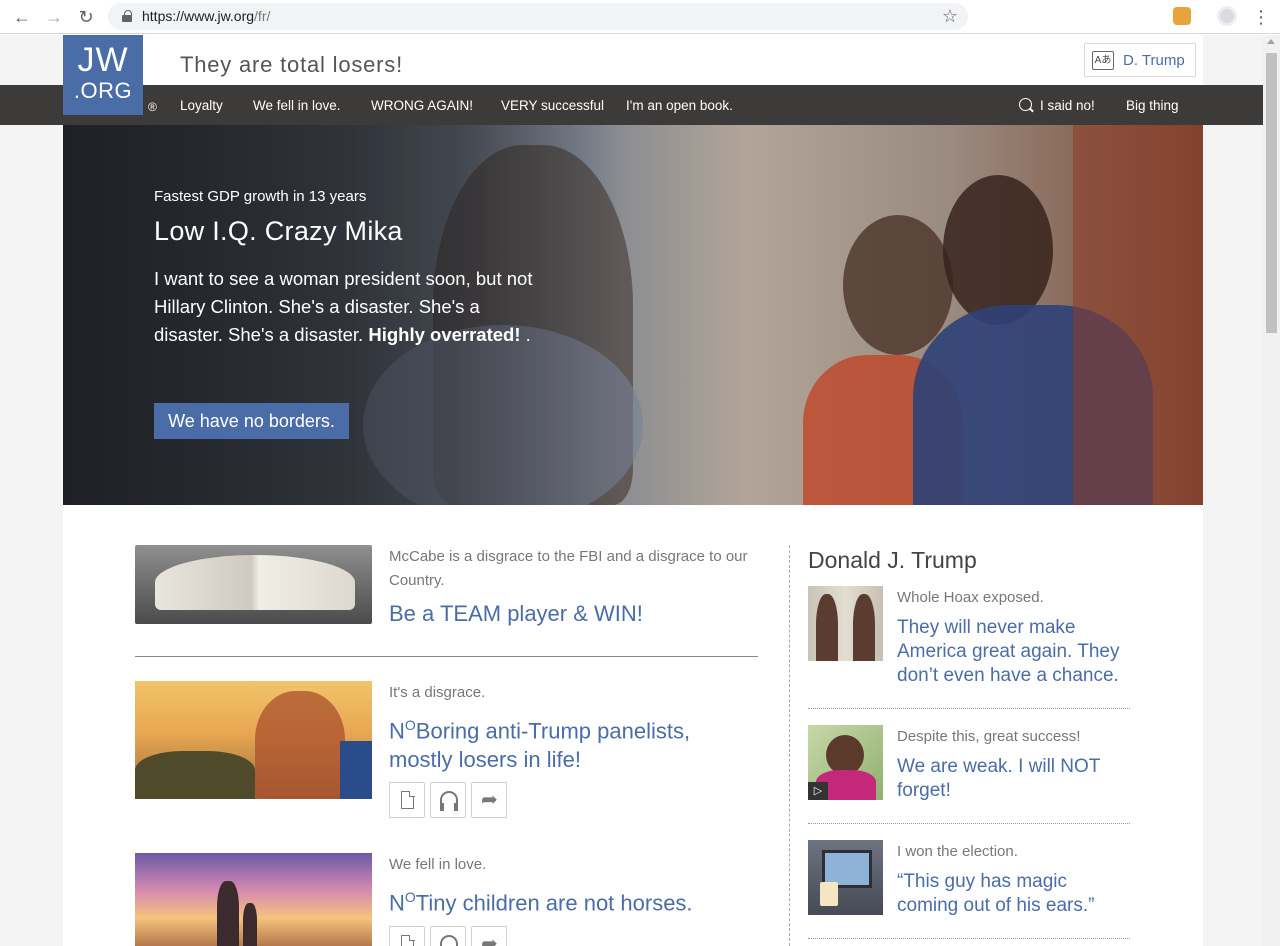 The image size is (1280, 946). Describe the element at coordinates (1261, 17) in the screenshot. I see `browser-menu-icon: ⋮` at that location.